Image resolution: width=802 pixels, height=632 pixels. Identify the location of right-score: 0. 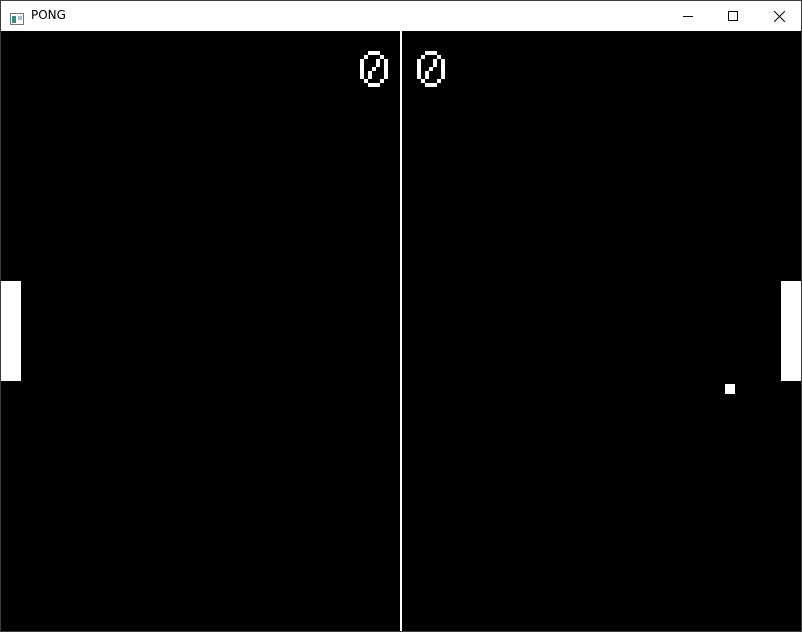
(431, 69).